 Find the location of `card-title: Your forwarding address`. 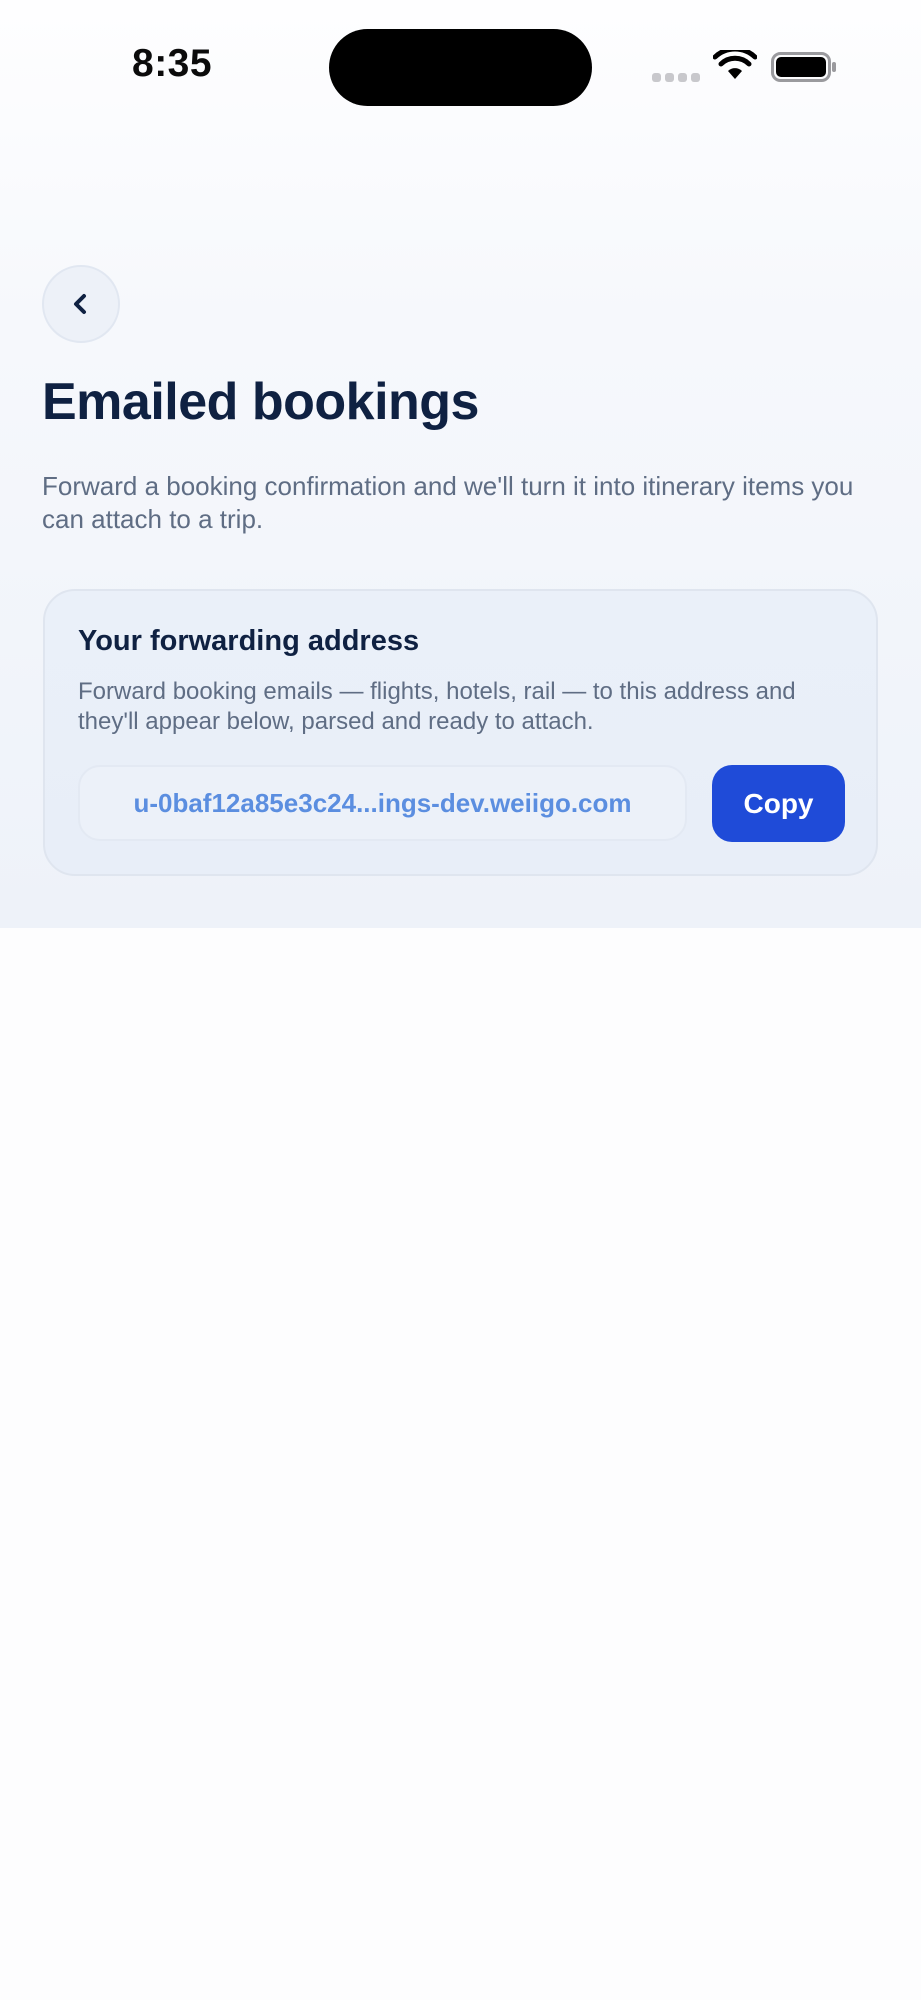

card-title: Your forwarding address is located at coordinates (249, 641).